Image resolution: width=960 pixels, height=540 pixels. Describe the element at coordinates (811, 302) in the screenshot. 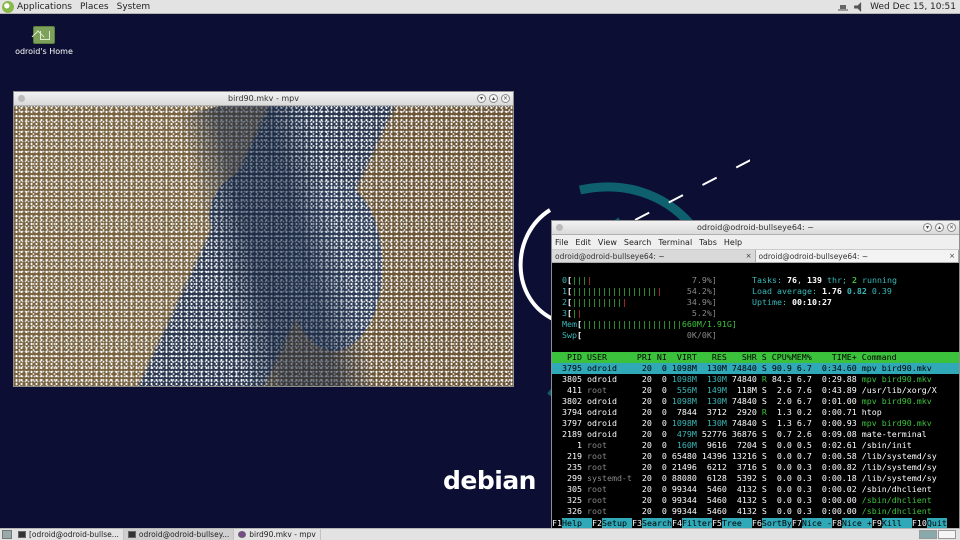

I see `uptime-value: 00:10:27` at that location.